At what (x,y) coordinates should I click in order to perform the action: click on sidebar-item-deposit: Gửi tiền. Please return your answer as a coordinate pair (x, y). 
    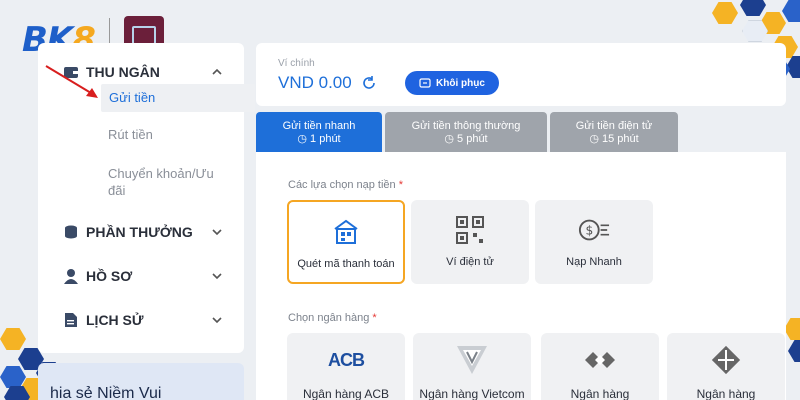
    Looking at the image, I should click on (178, 98).